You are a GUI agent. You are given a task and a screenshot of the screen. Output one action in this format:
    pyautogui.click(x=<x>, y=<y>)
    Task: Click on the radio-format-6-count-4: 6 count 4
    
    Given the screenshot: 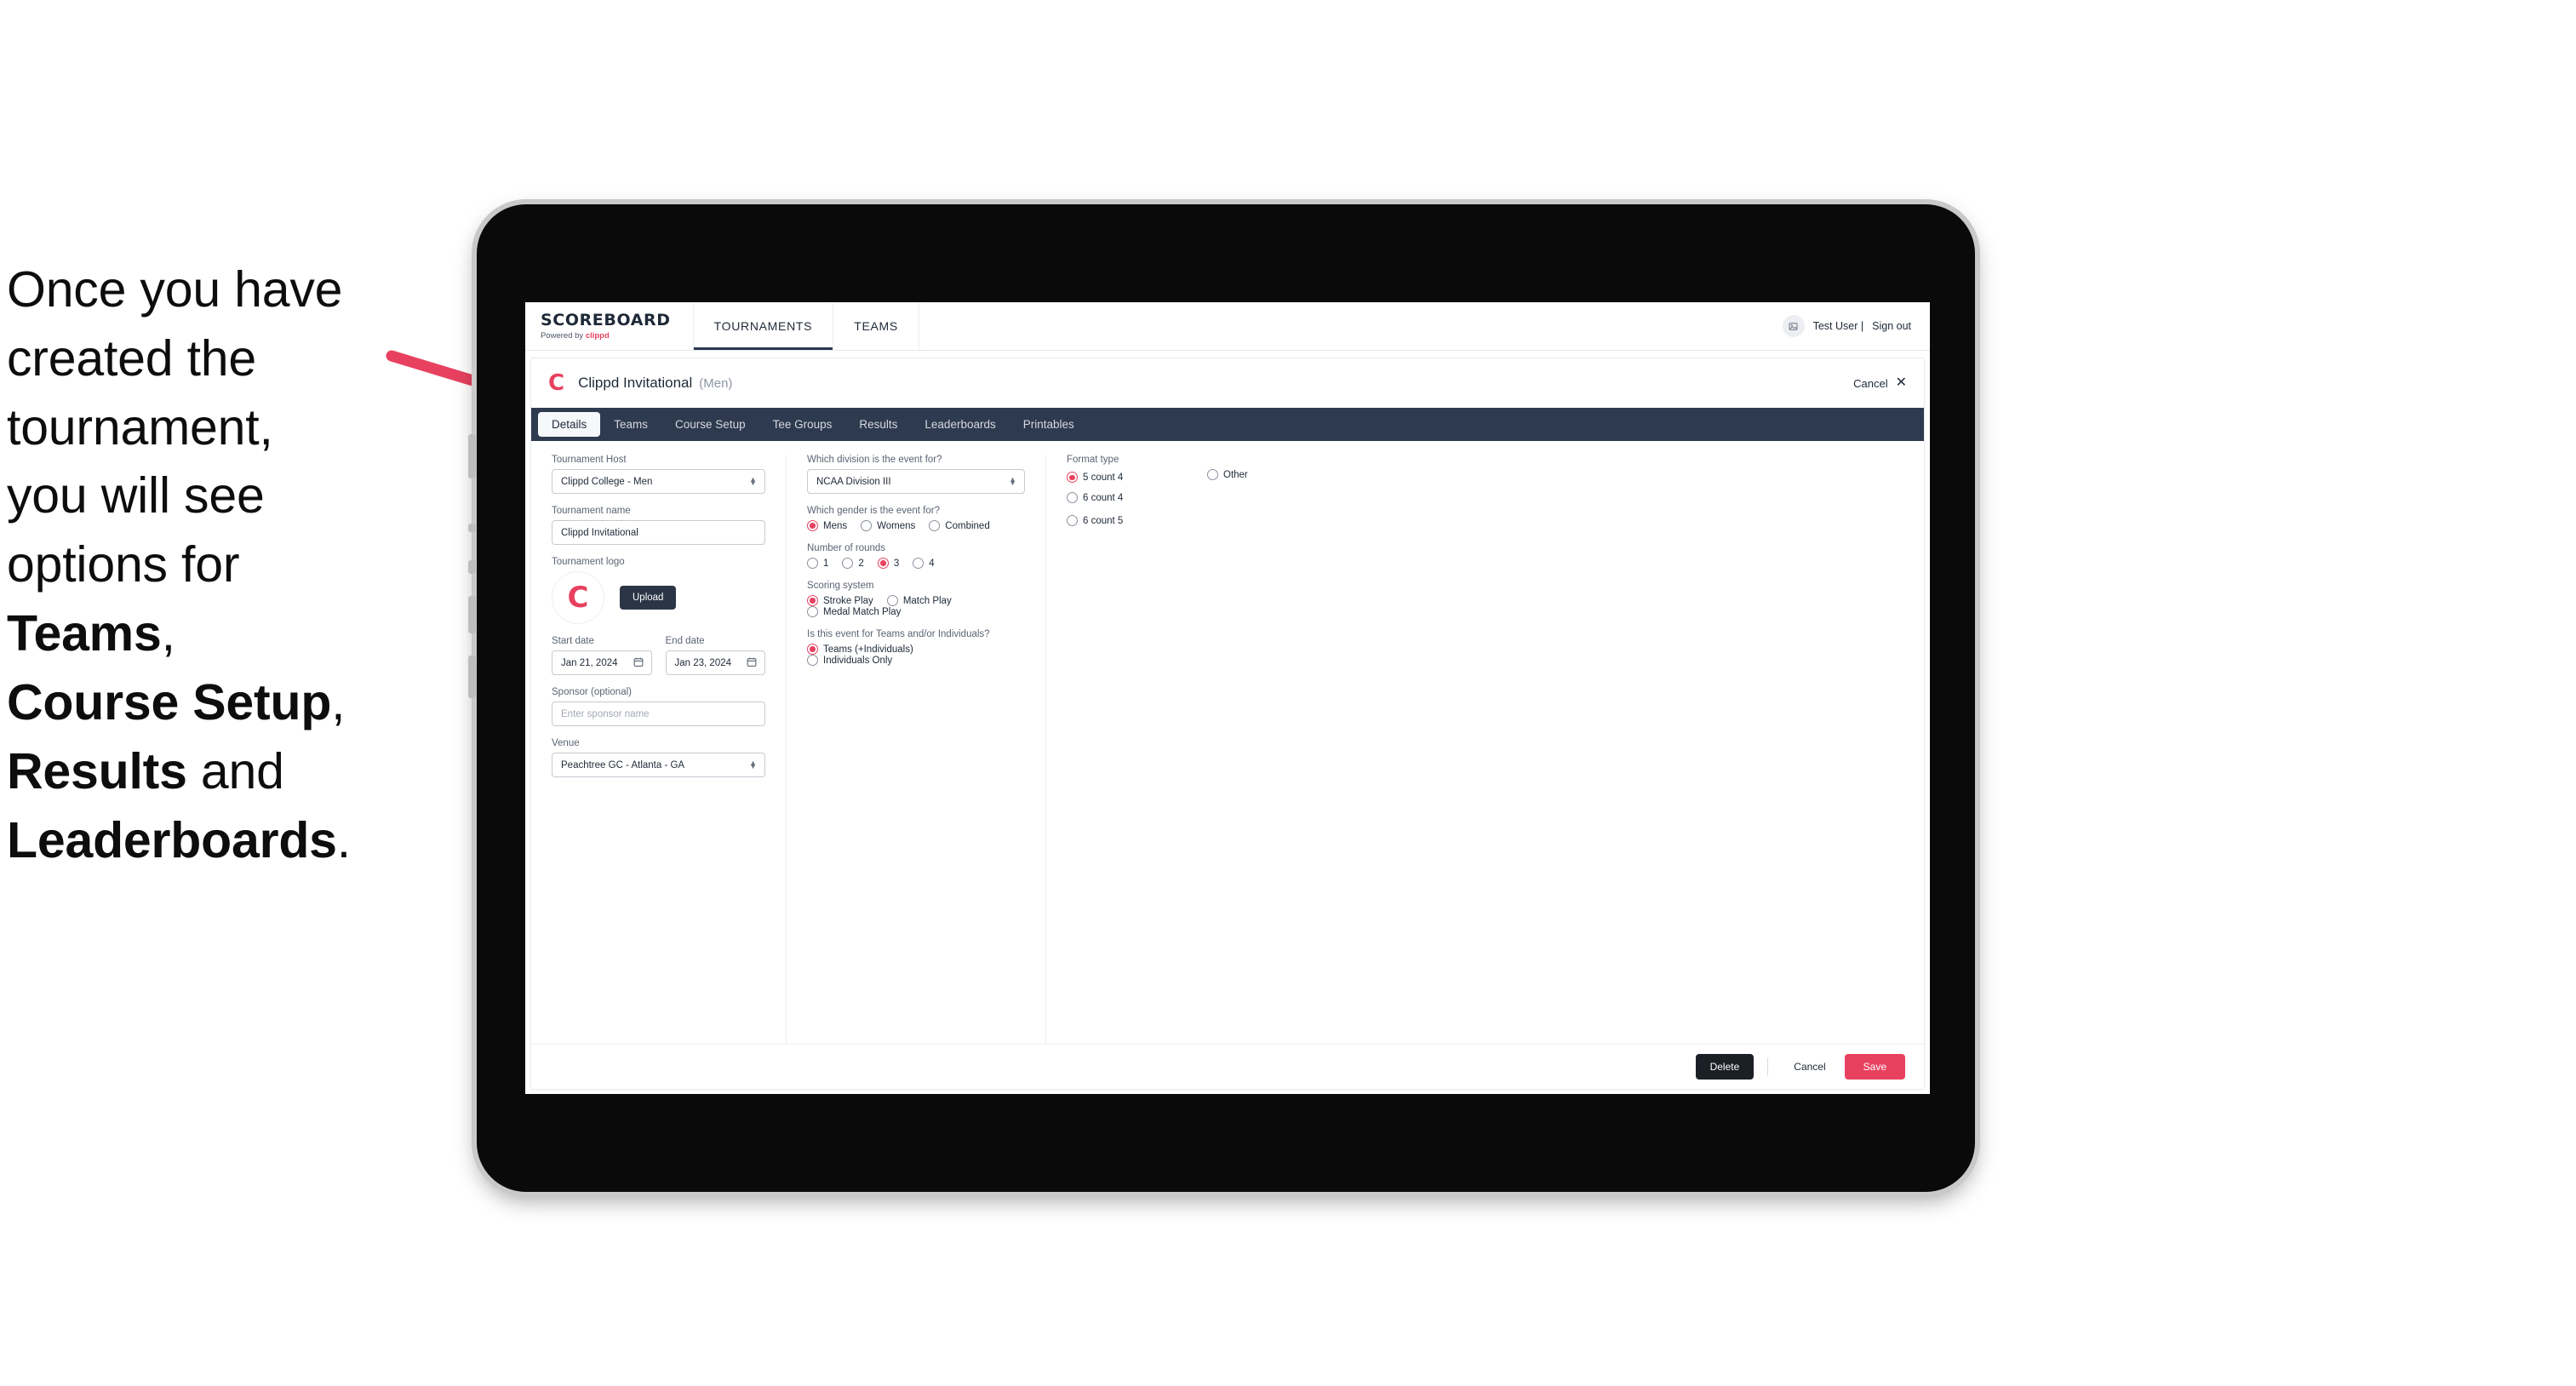 What is the action you would take?
    pyautogui.click(x=1095, y=497)
    